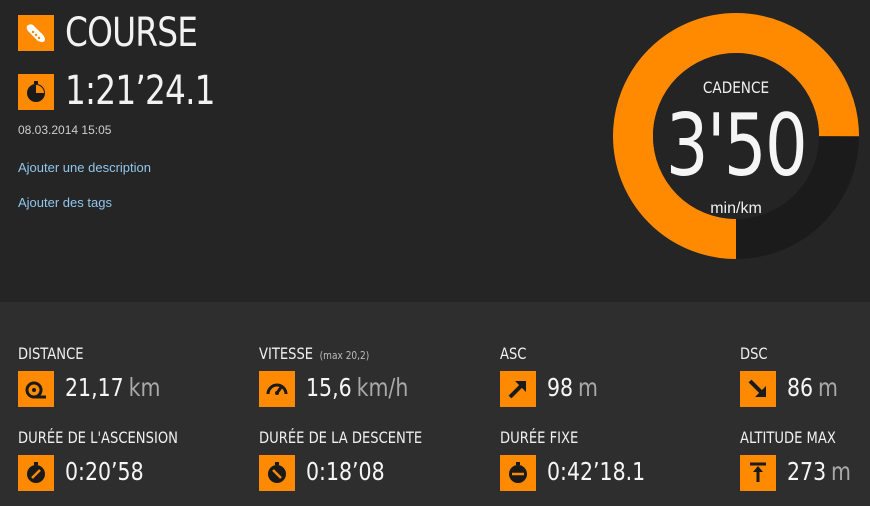 This screenshot has height=506, width=870. I want to click on speed-label: VITESSE (max 20,2), so click(314, 353).